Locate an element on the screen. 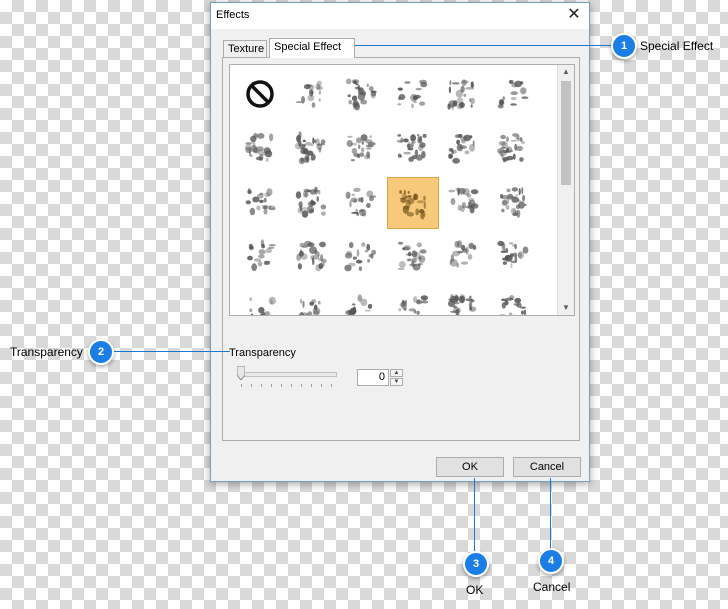 The width and height of the screenshot is (728, 609). callout-marker-3: 3 is located at coordinates (476, 564).